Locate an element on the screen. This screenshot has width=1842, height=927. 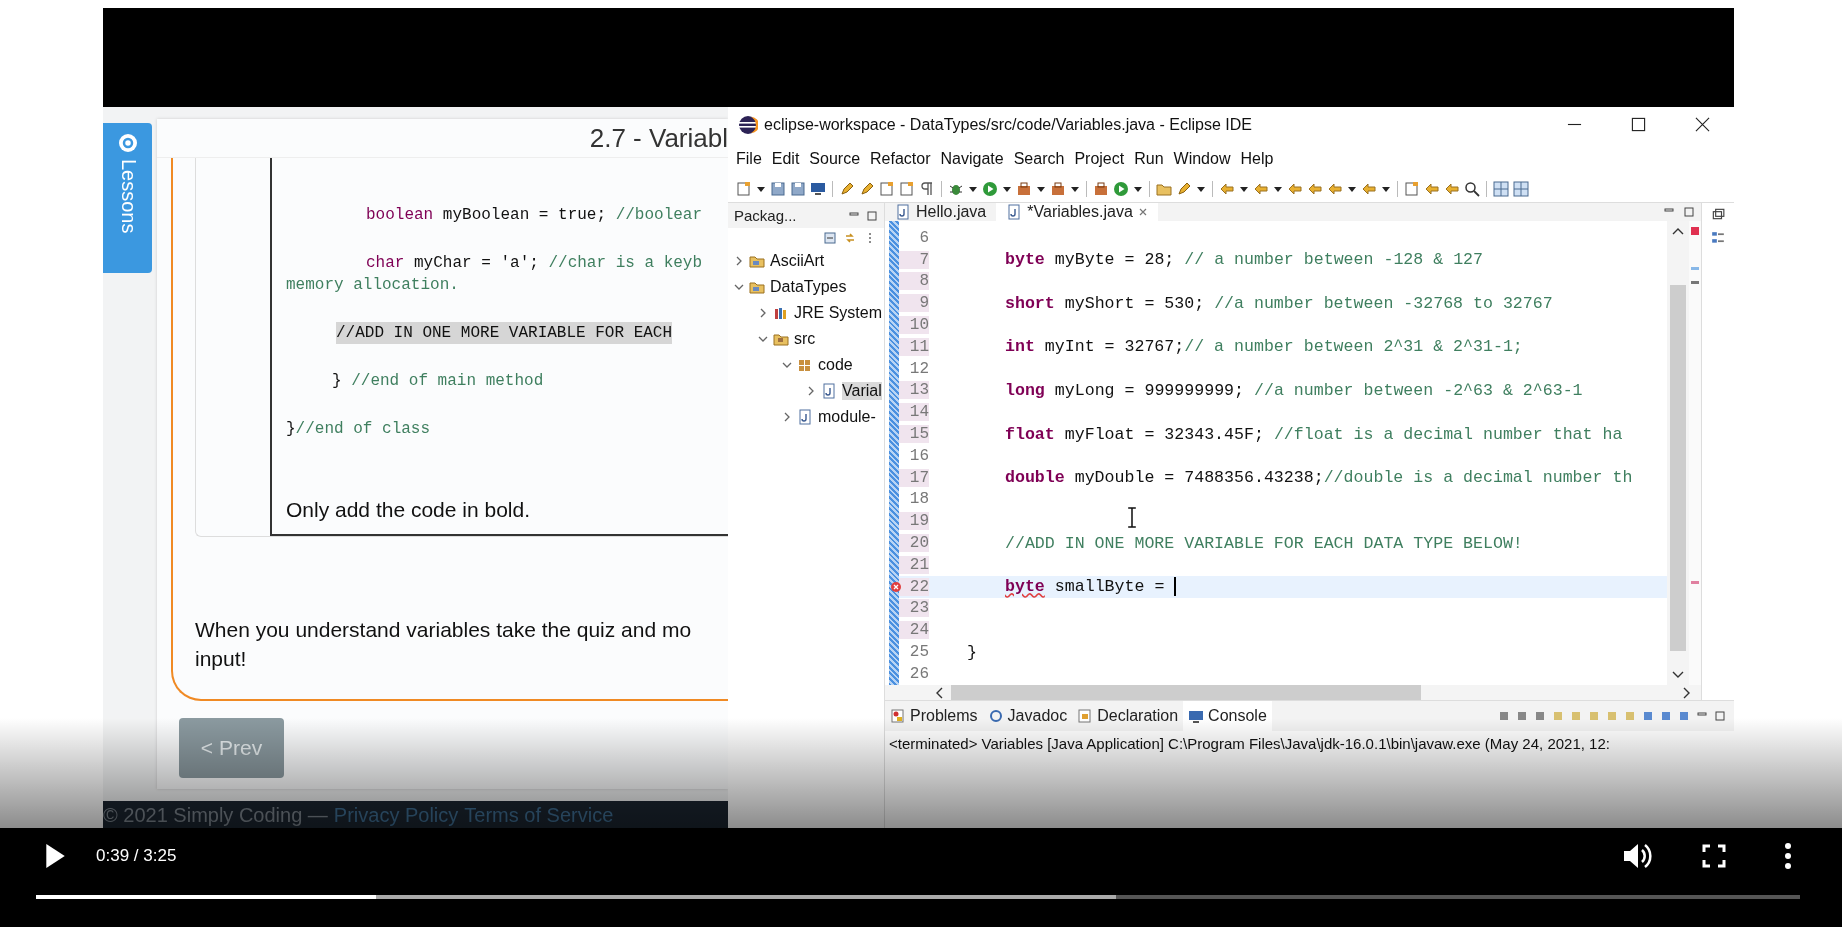
stop-icon is located at coordinates (1504, 716).